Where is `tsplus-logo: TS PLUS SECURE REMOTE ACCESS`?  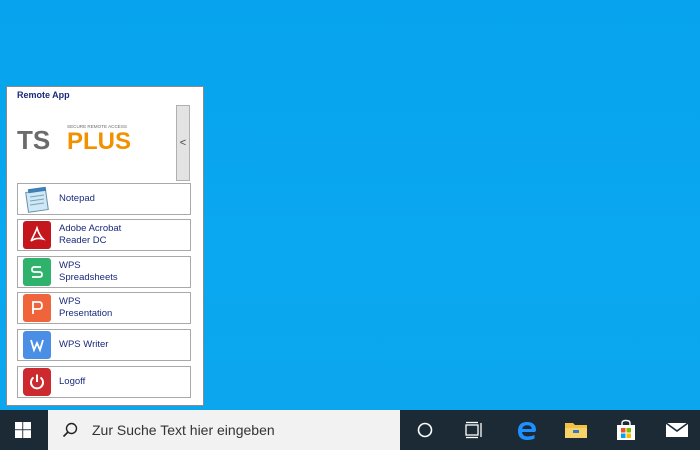
tsplus-logo: TS PLUS SECURE REMOTE ACCESS is located at coordinates (74, 138).